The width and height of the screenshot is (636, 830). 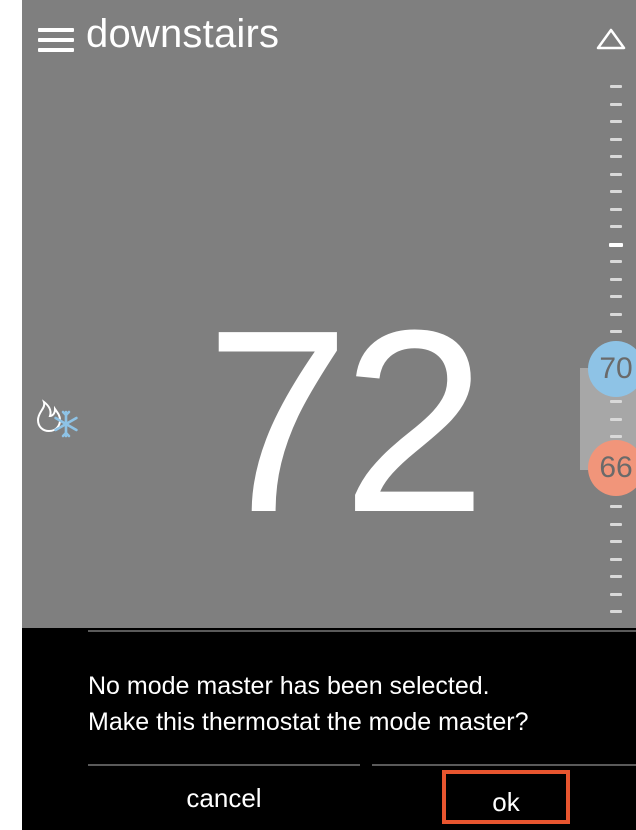 What do you see at coordinates (56, 41) in the screenshot?
I see `hamburger-menu-icon` at bounding box center [56, 41].